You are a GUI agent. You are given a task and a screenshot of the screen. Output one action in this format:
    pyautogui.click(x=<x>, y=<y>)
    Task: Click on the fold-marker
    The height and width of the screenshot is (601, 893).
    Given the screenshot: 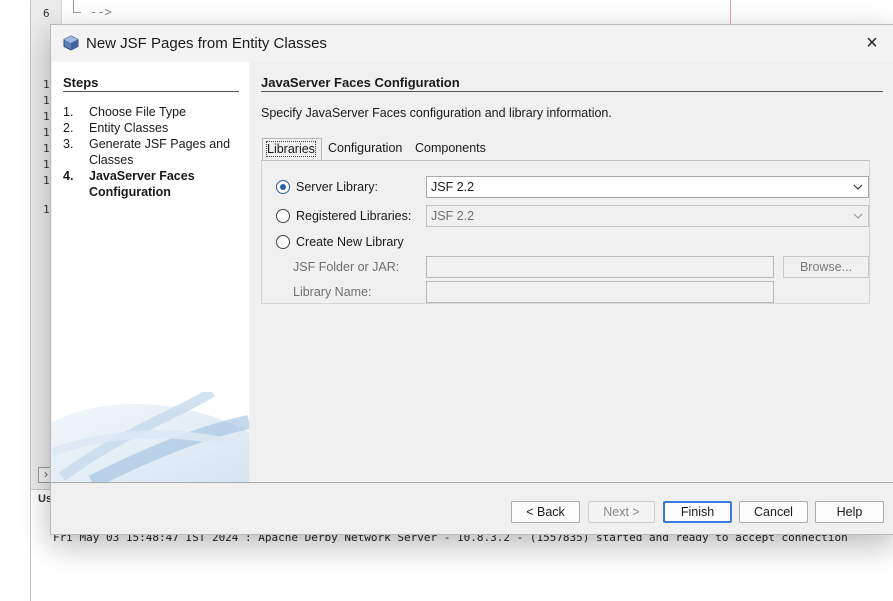 What is the action you would take?
    pyautogui.click(x=77, y=6)
    